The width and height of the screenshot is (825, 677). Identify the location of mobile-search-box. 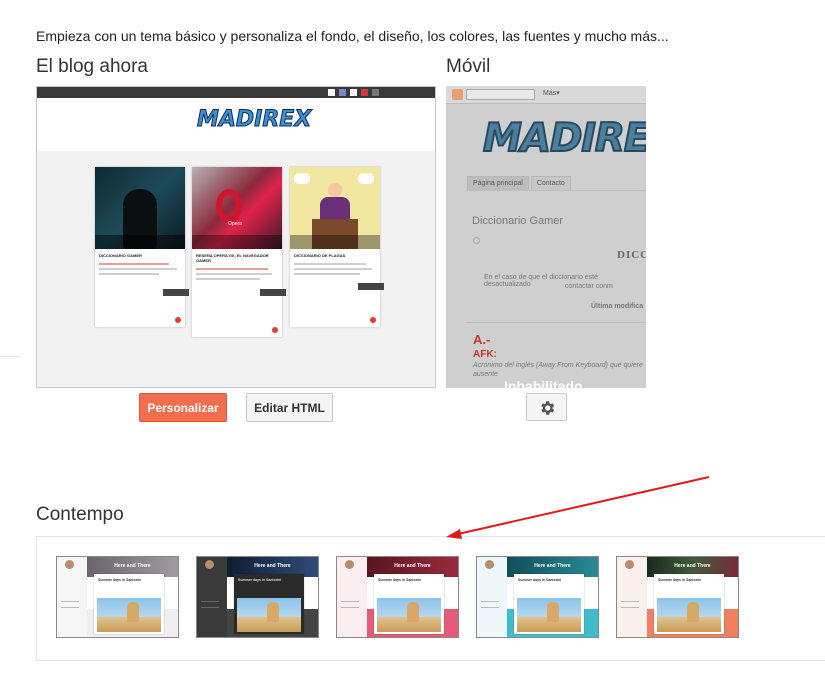
(500, 94).